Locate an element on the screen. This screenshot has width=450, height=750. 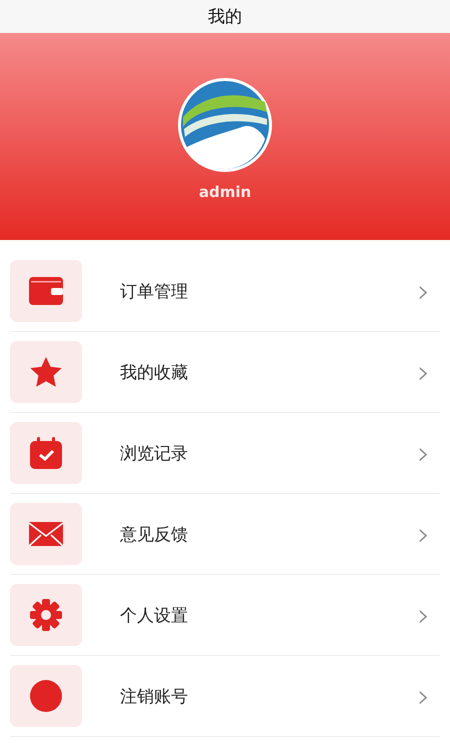
menu-item: 我的收藏 › is located at coordinates (225, 372).